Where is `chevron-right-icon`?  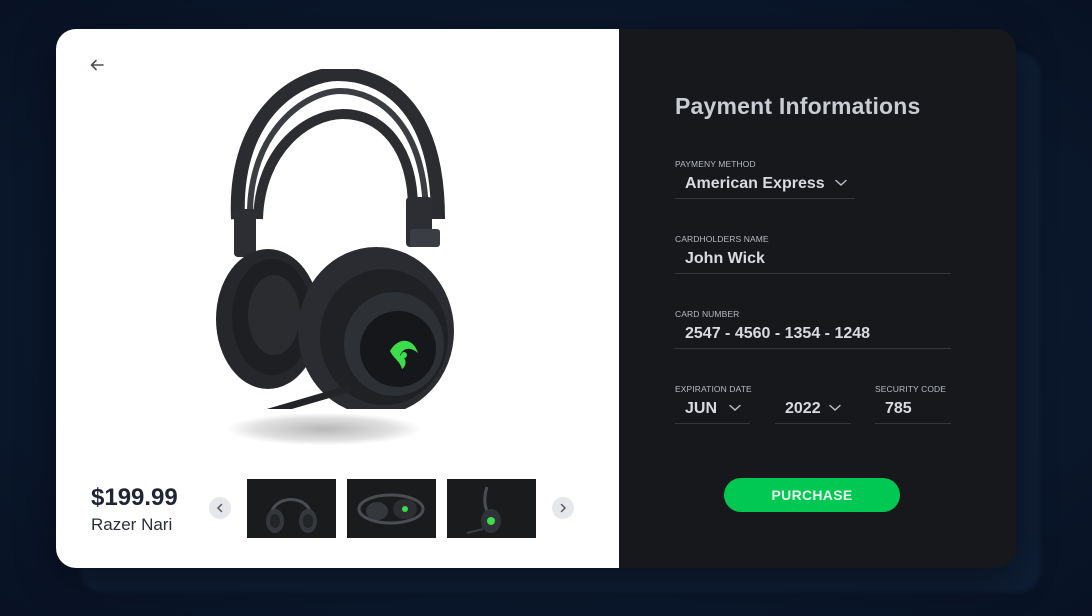
chevron-right-icon is located at coordinates (563, 508).